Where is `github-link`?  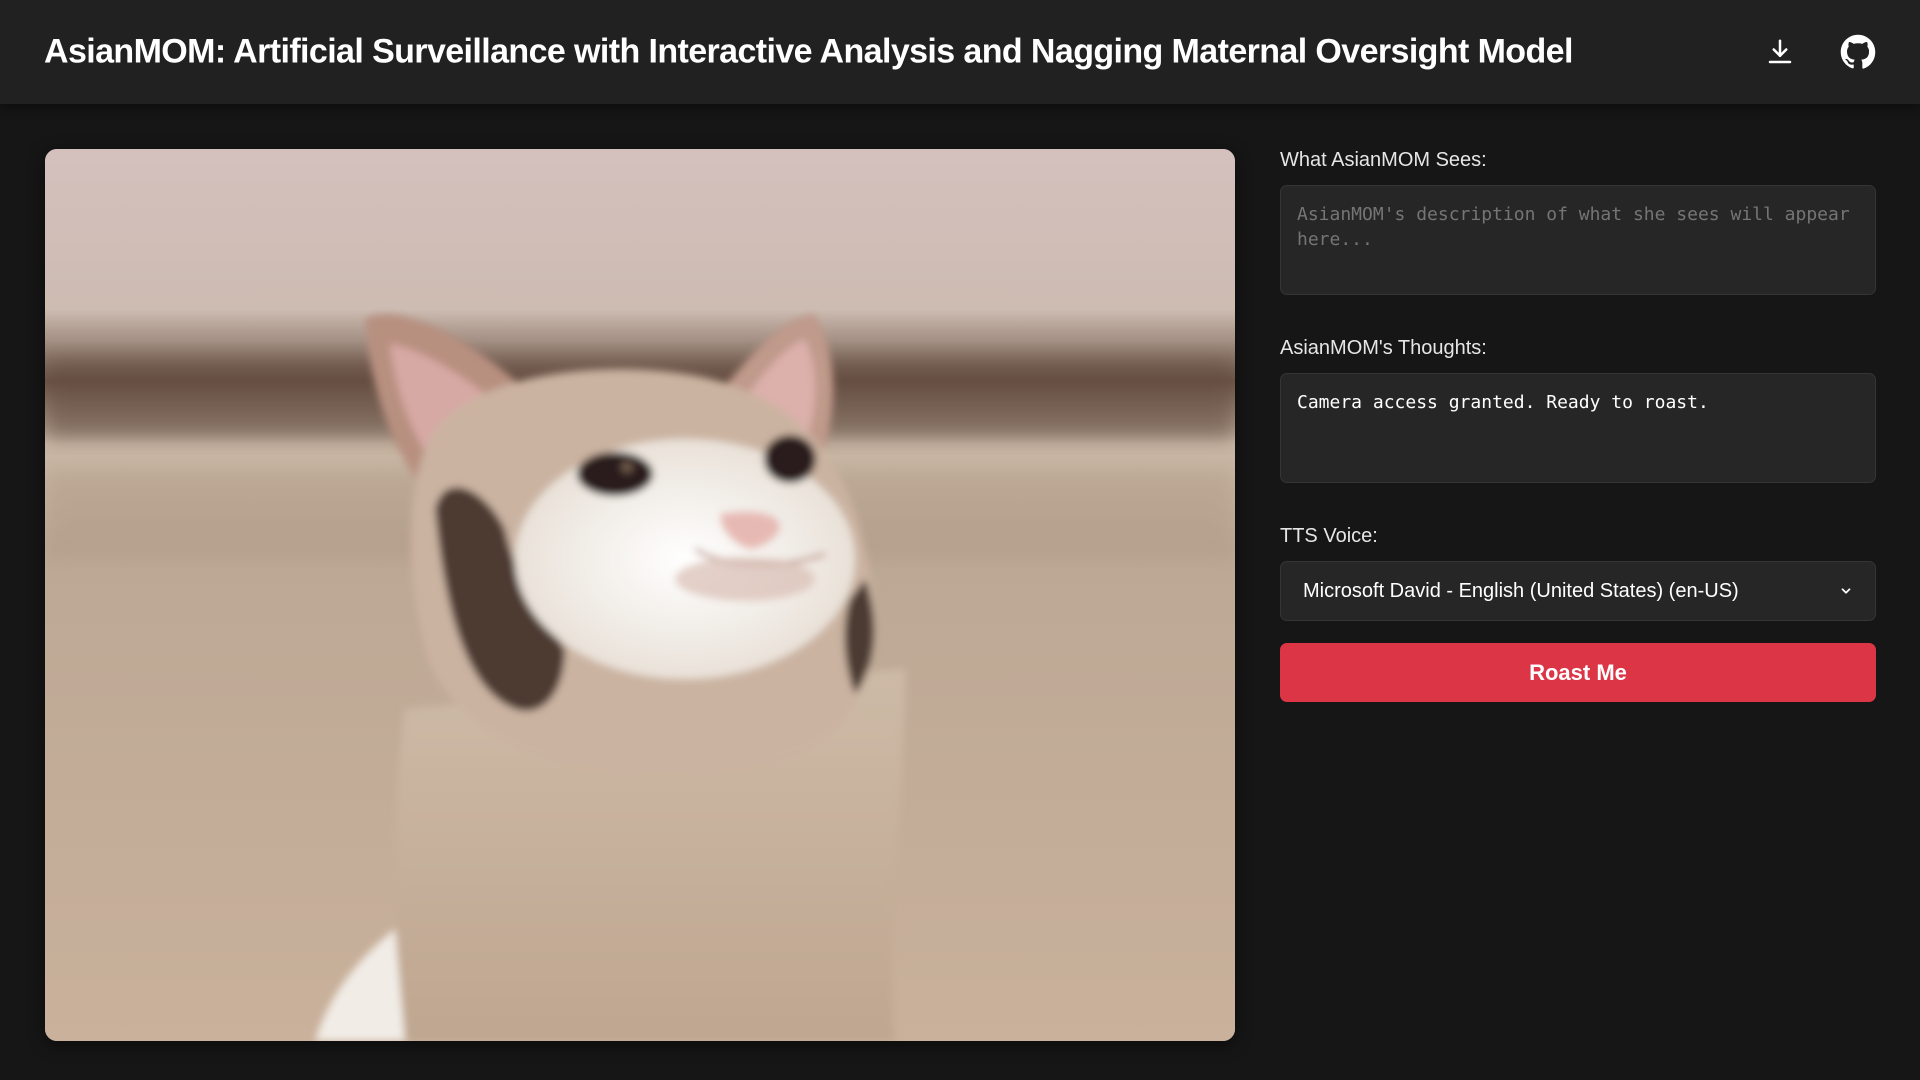 github-link is located at coordinates (1858, 52).